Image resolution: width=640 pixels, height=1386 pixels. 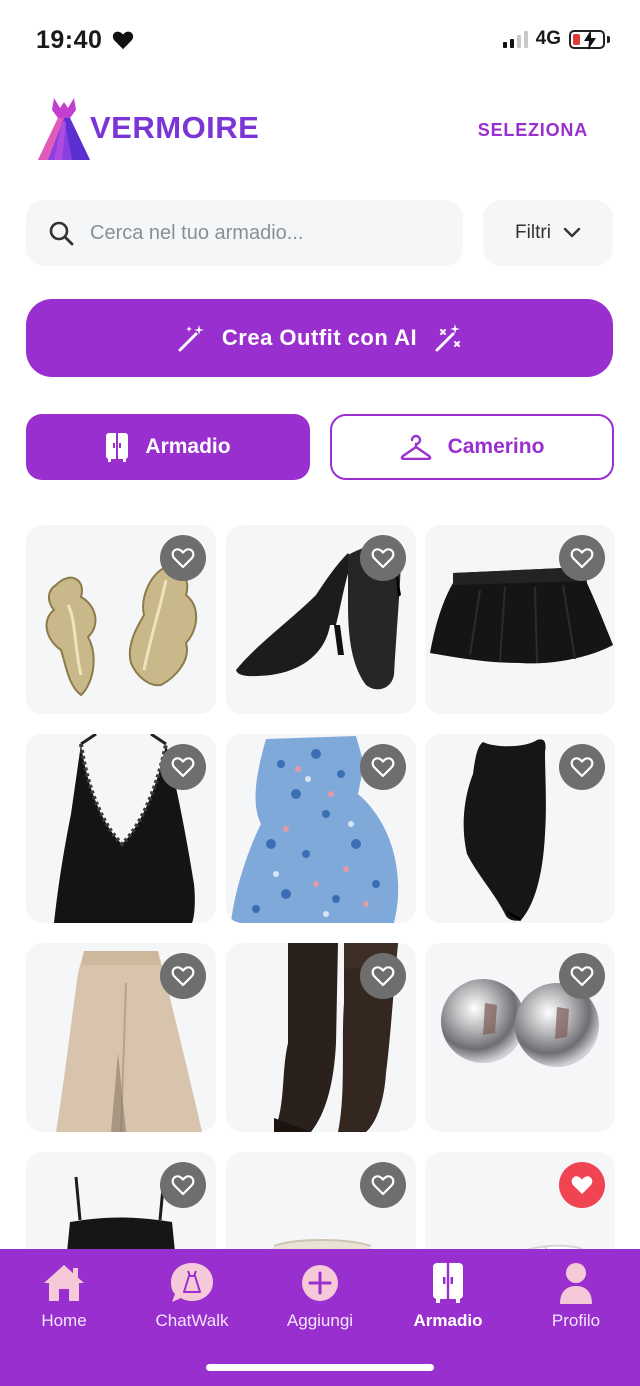 What do you see at coordinates (515, 39) in the screenshot?
I see `signal-icon` at bounding box center [515, 39].